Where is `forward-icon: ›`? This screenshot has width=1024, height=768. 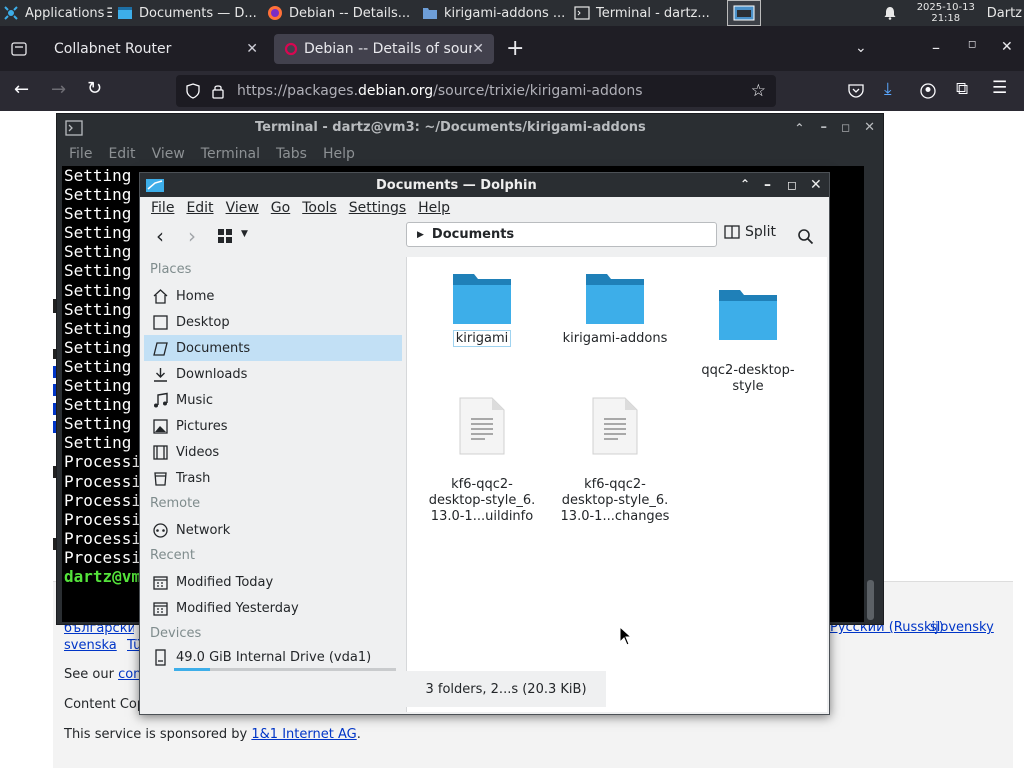
forward-icon: › is located at coordinates (192, 236).